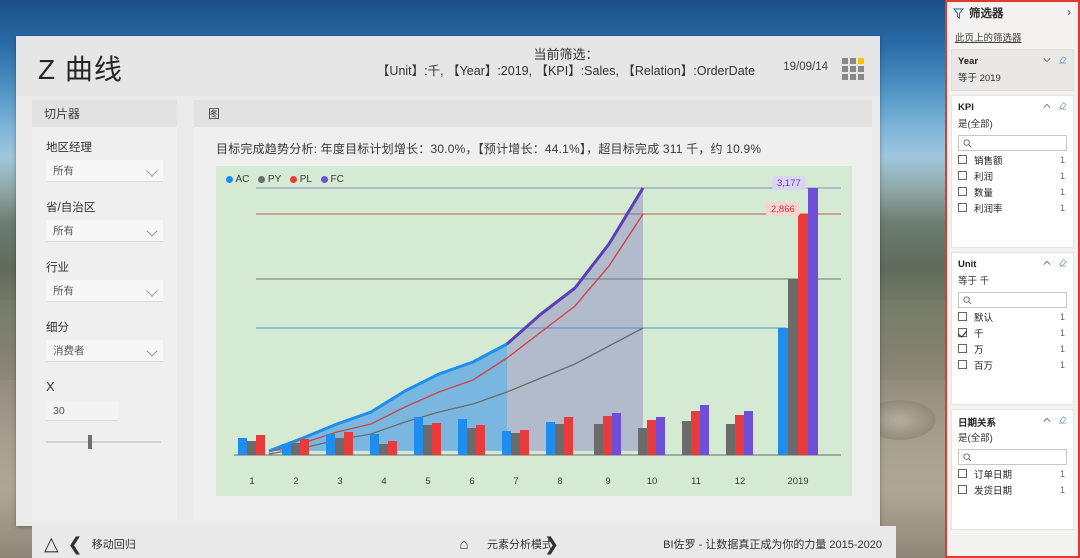  Describe the element at coordinates (104, 231) in the screenshot. I see `slicer-dropdown-province: 所有` at that location.